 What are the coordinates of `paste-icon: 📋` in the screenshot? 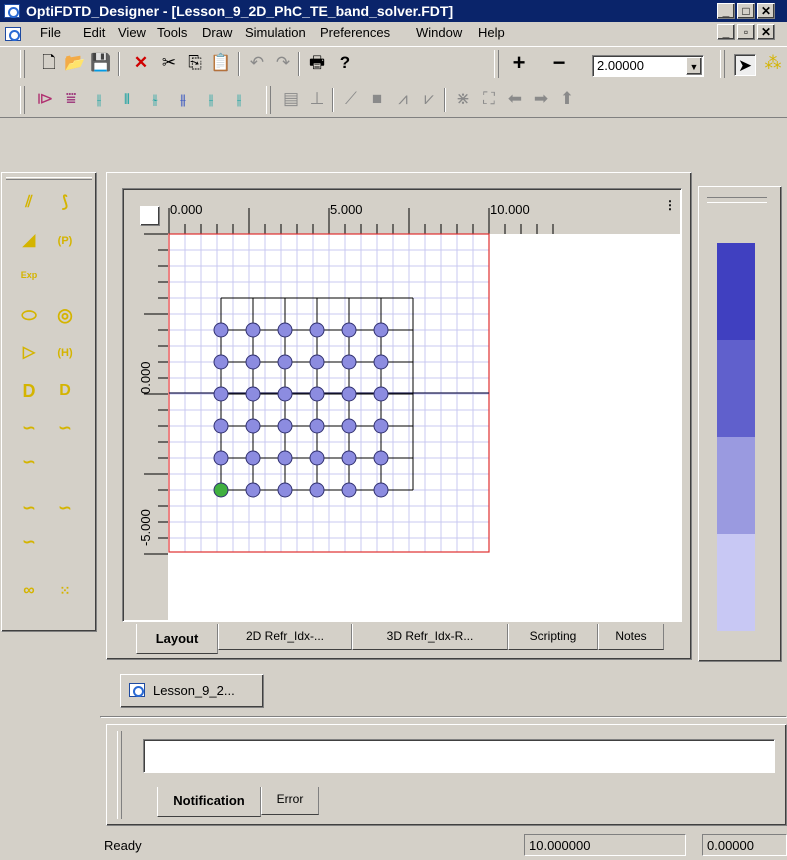 It's located at (221, 63).